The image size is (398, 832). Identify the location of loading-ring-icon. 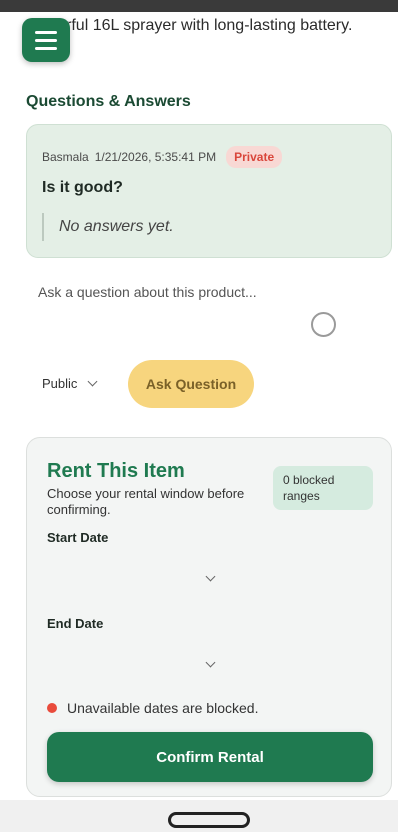
(323, 324).